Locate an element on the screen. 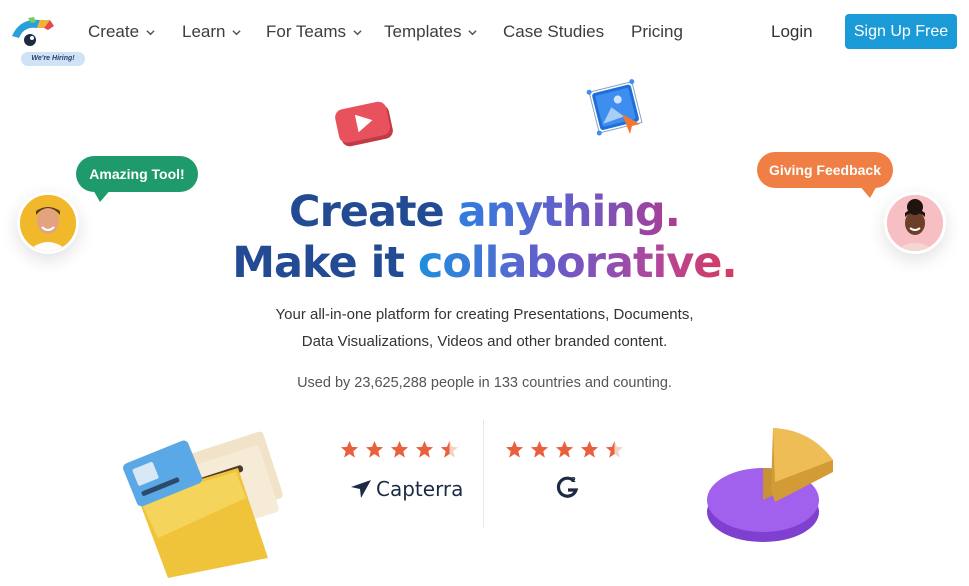 This screenshot has height=586, width=969. testimonial-bubble-right: Giving Feedback is located at coordinates (825, 170).